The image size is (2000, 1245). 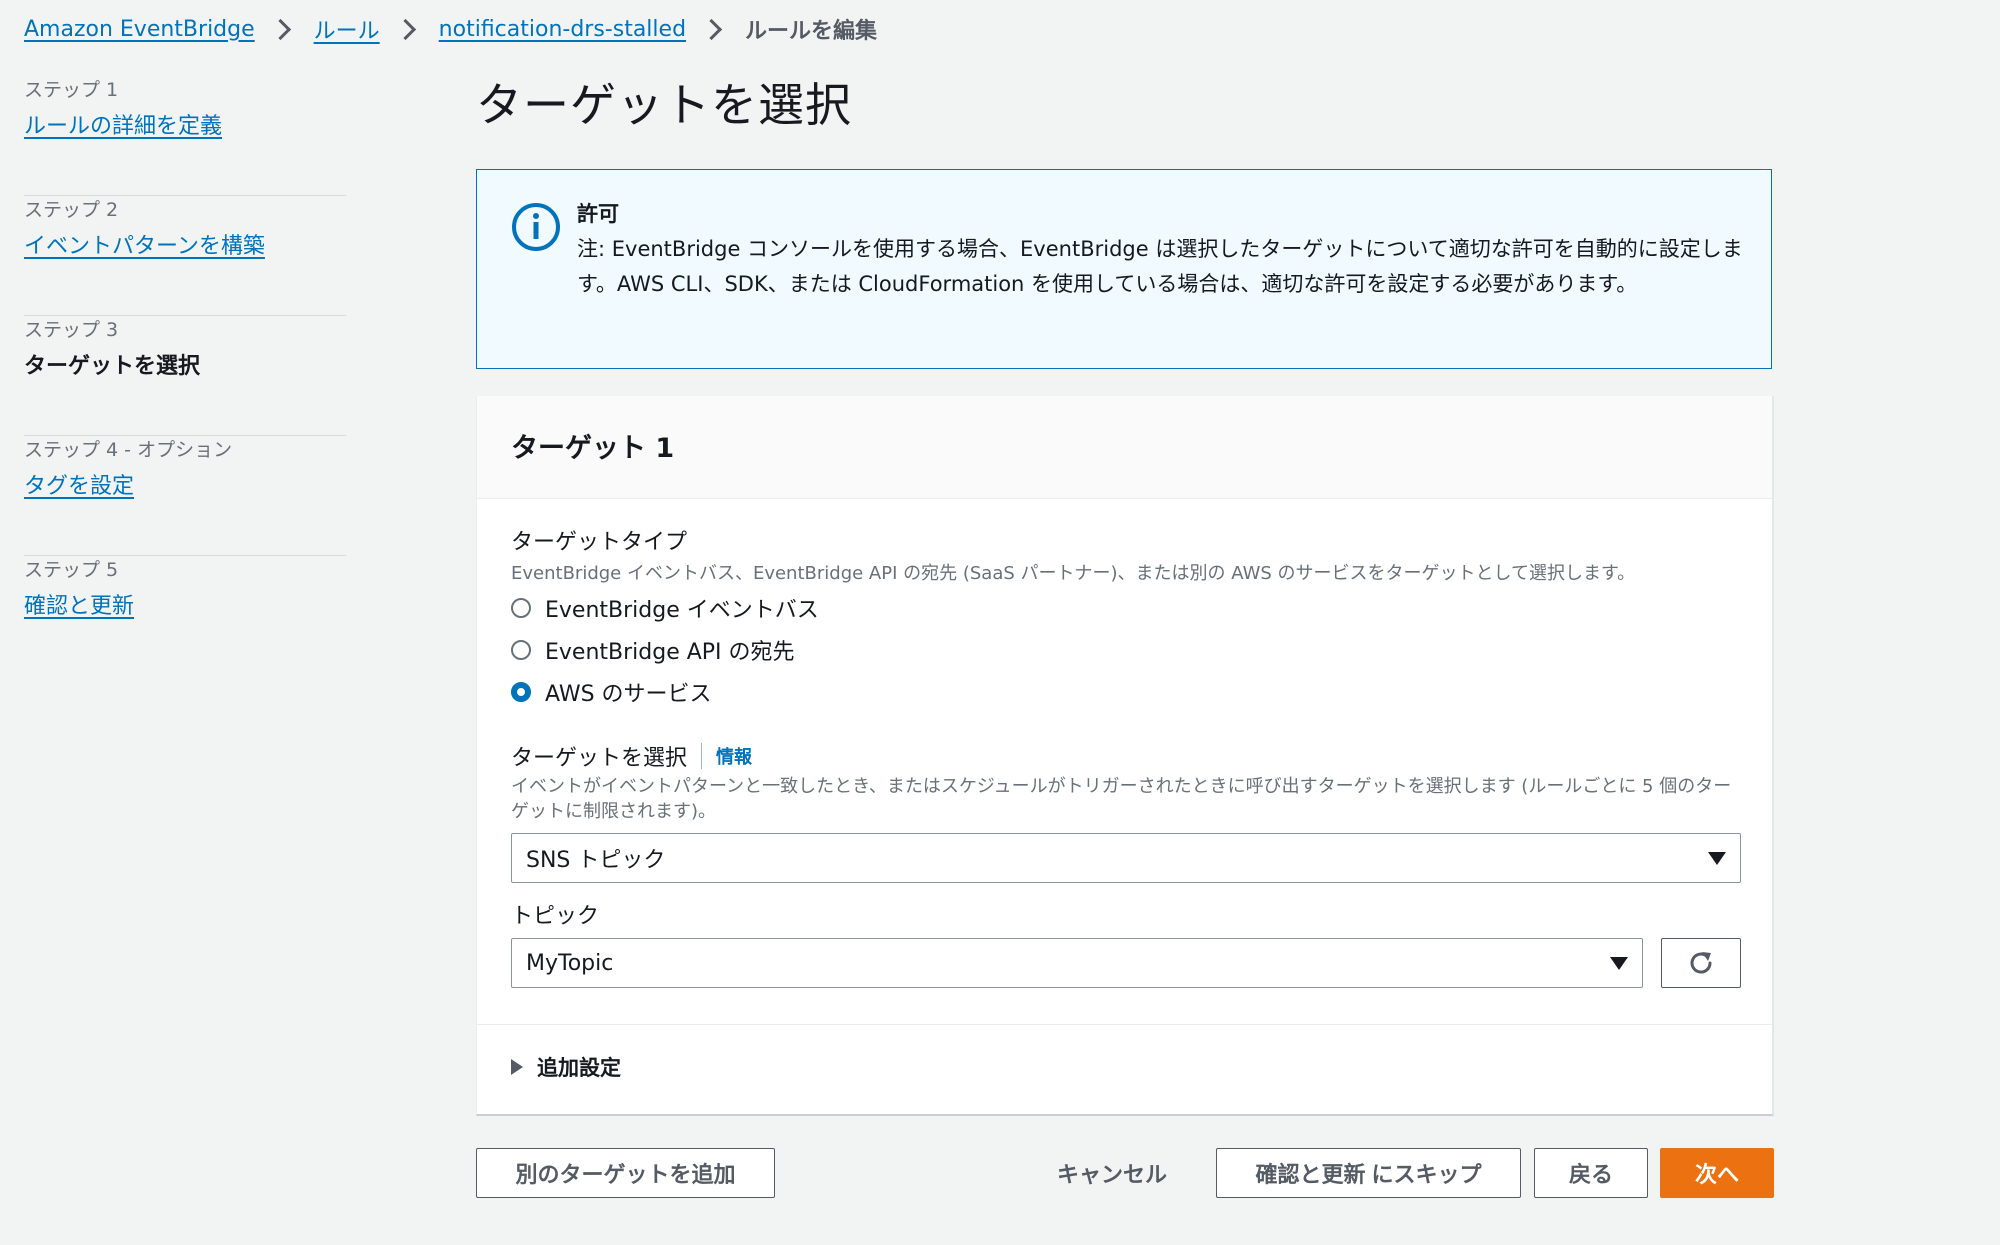 What do you see at coordinates (593, 448) in the screenshot?
I see `target-panel-title: ターゲット 1` at bounding box center [593, 448].